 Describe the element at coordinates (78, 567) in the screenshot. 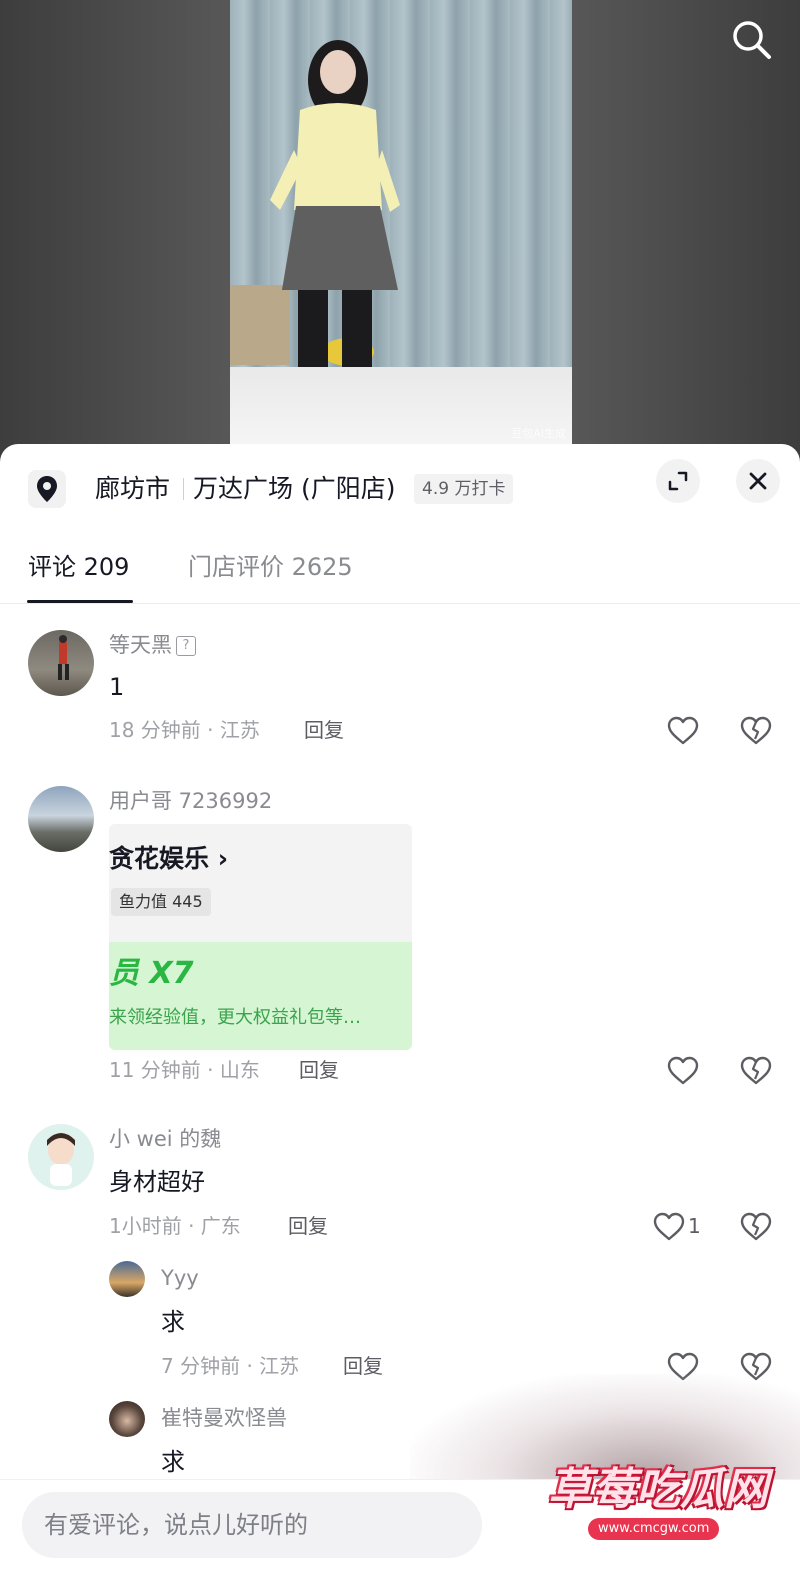

I see `tab-comments: 评论 209` at that location.